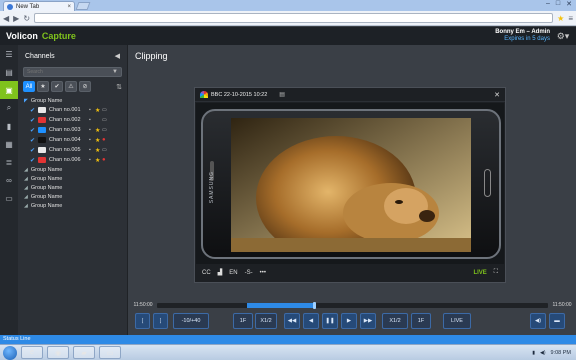  I want to click on group-row: ◤ Group Name, so click(72, 100).